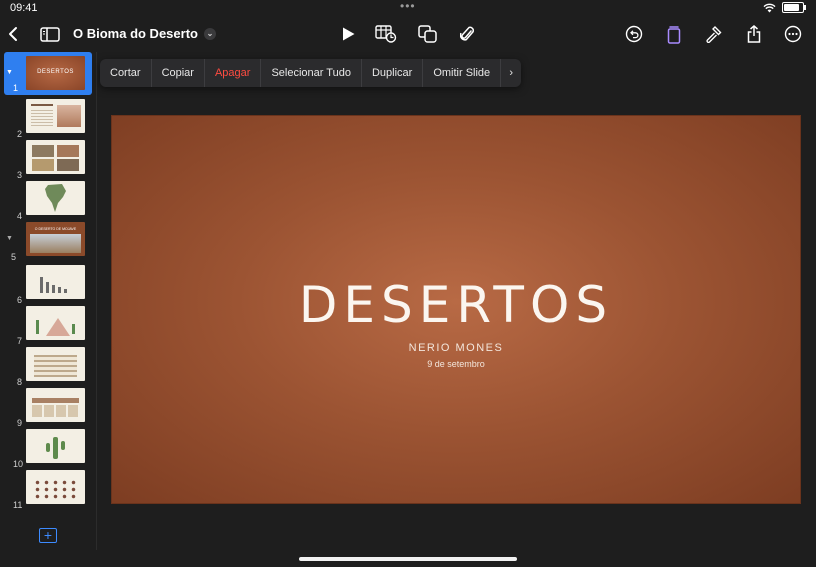  I want to click on back-button, so click(13, 34).